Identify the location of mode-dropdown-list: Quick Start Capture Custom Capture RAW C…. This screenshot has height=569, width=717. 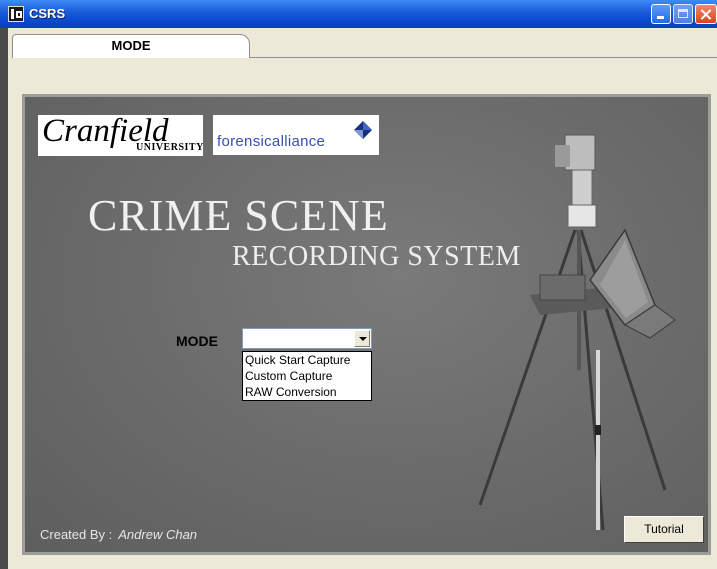
(307, 376).